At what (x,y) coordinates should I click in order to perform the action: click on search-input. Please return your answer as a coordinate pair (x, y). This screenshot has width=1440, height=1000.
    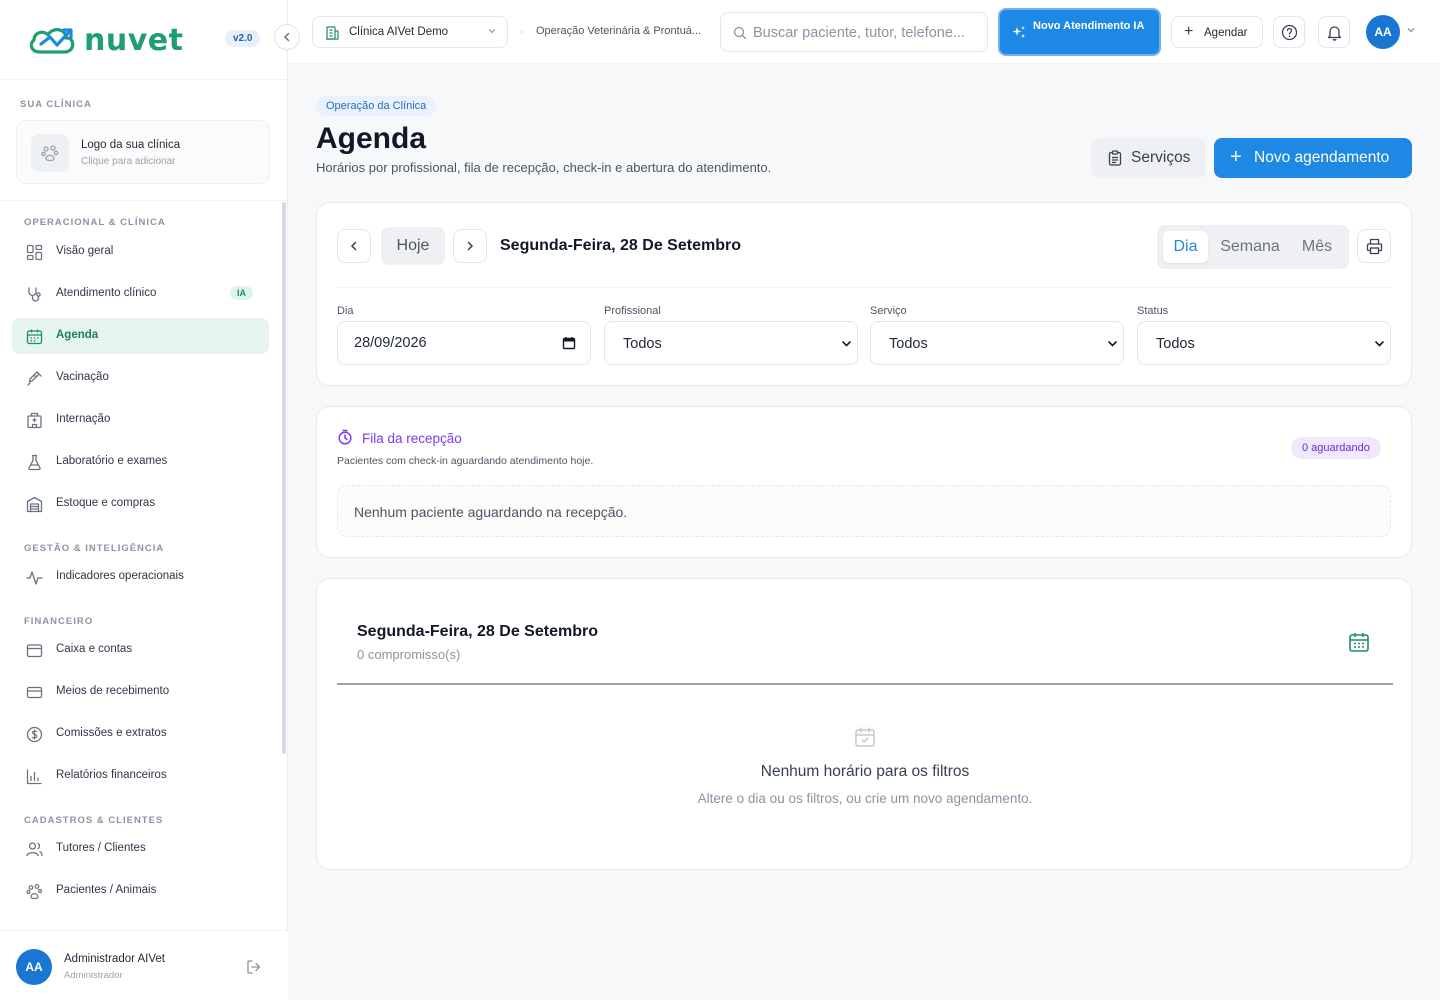
    Looking at the image, I should click on (867, 33).